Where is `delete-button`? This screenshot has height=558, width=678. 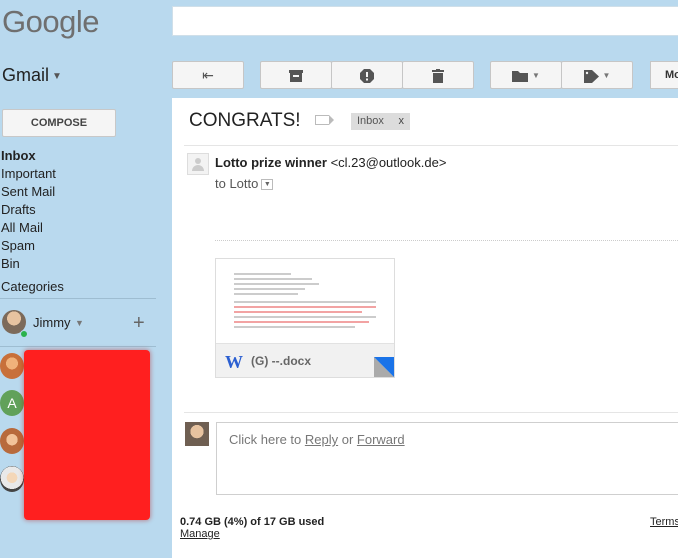
delete-button is located at coordinates (438, 75).